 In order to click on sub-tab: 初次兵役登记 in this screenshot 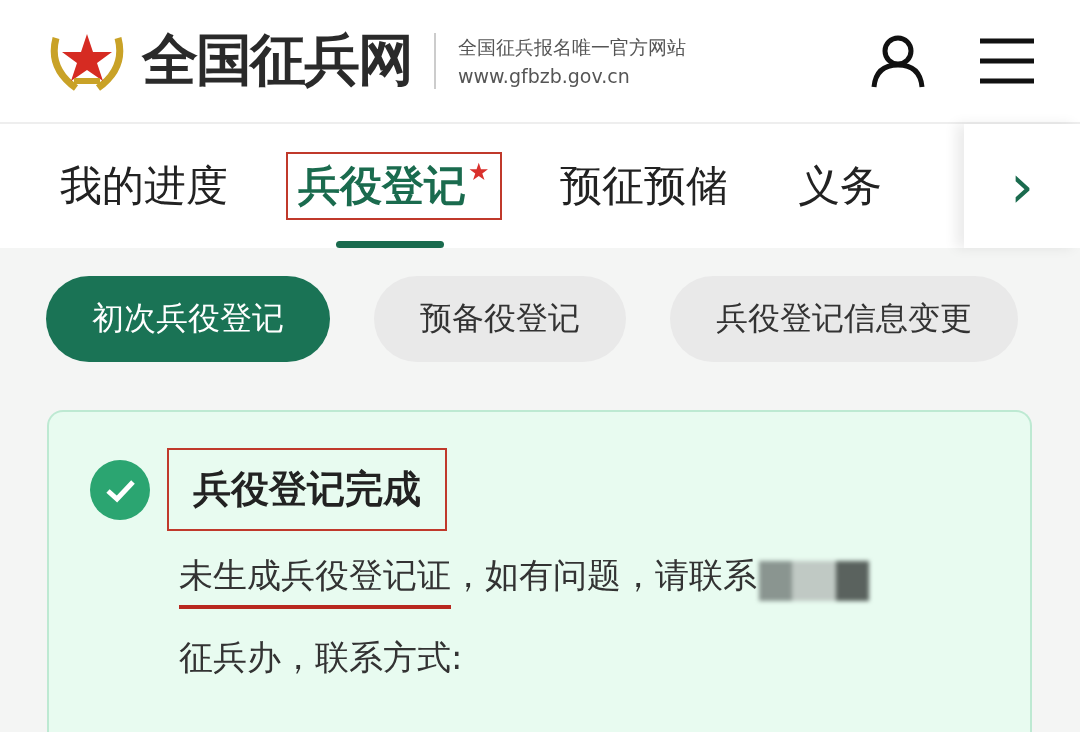, I will do `click(188, 319)`.